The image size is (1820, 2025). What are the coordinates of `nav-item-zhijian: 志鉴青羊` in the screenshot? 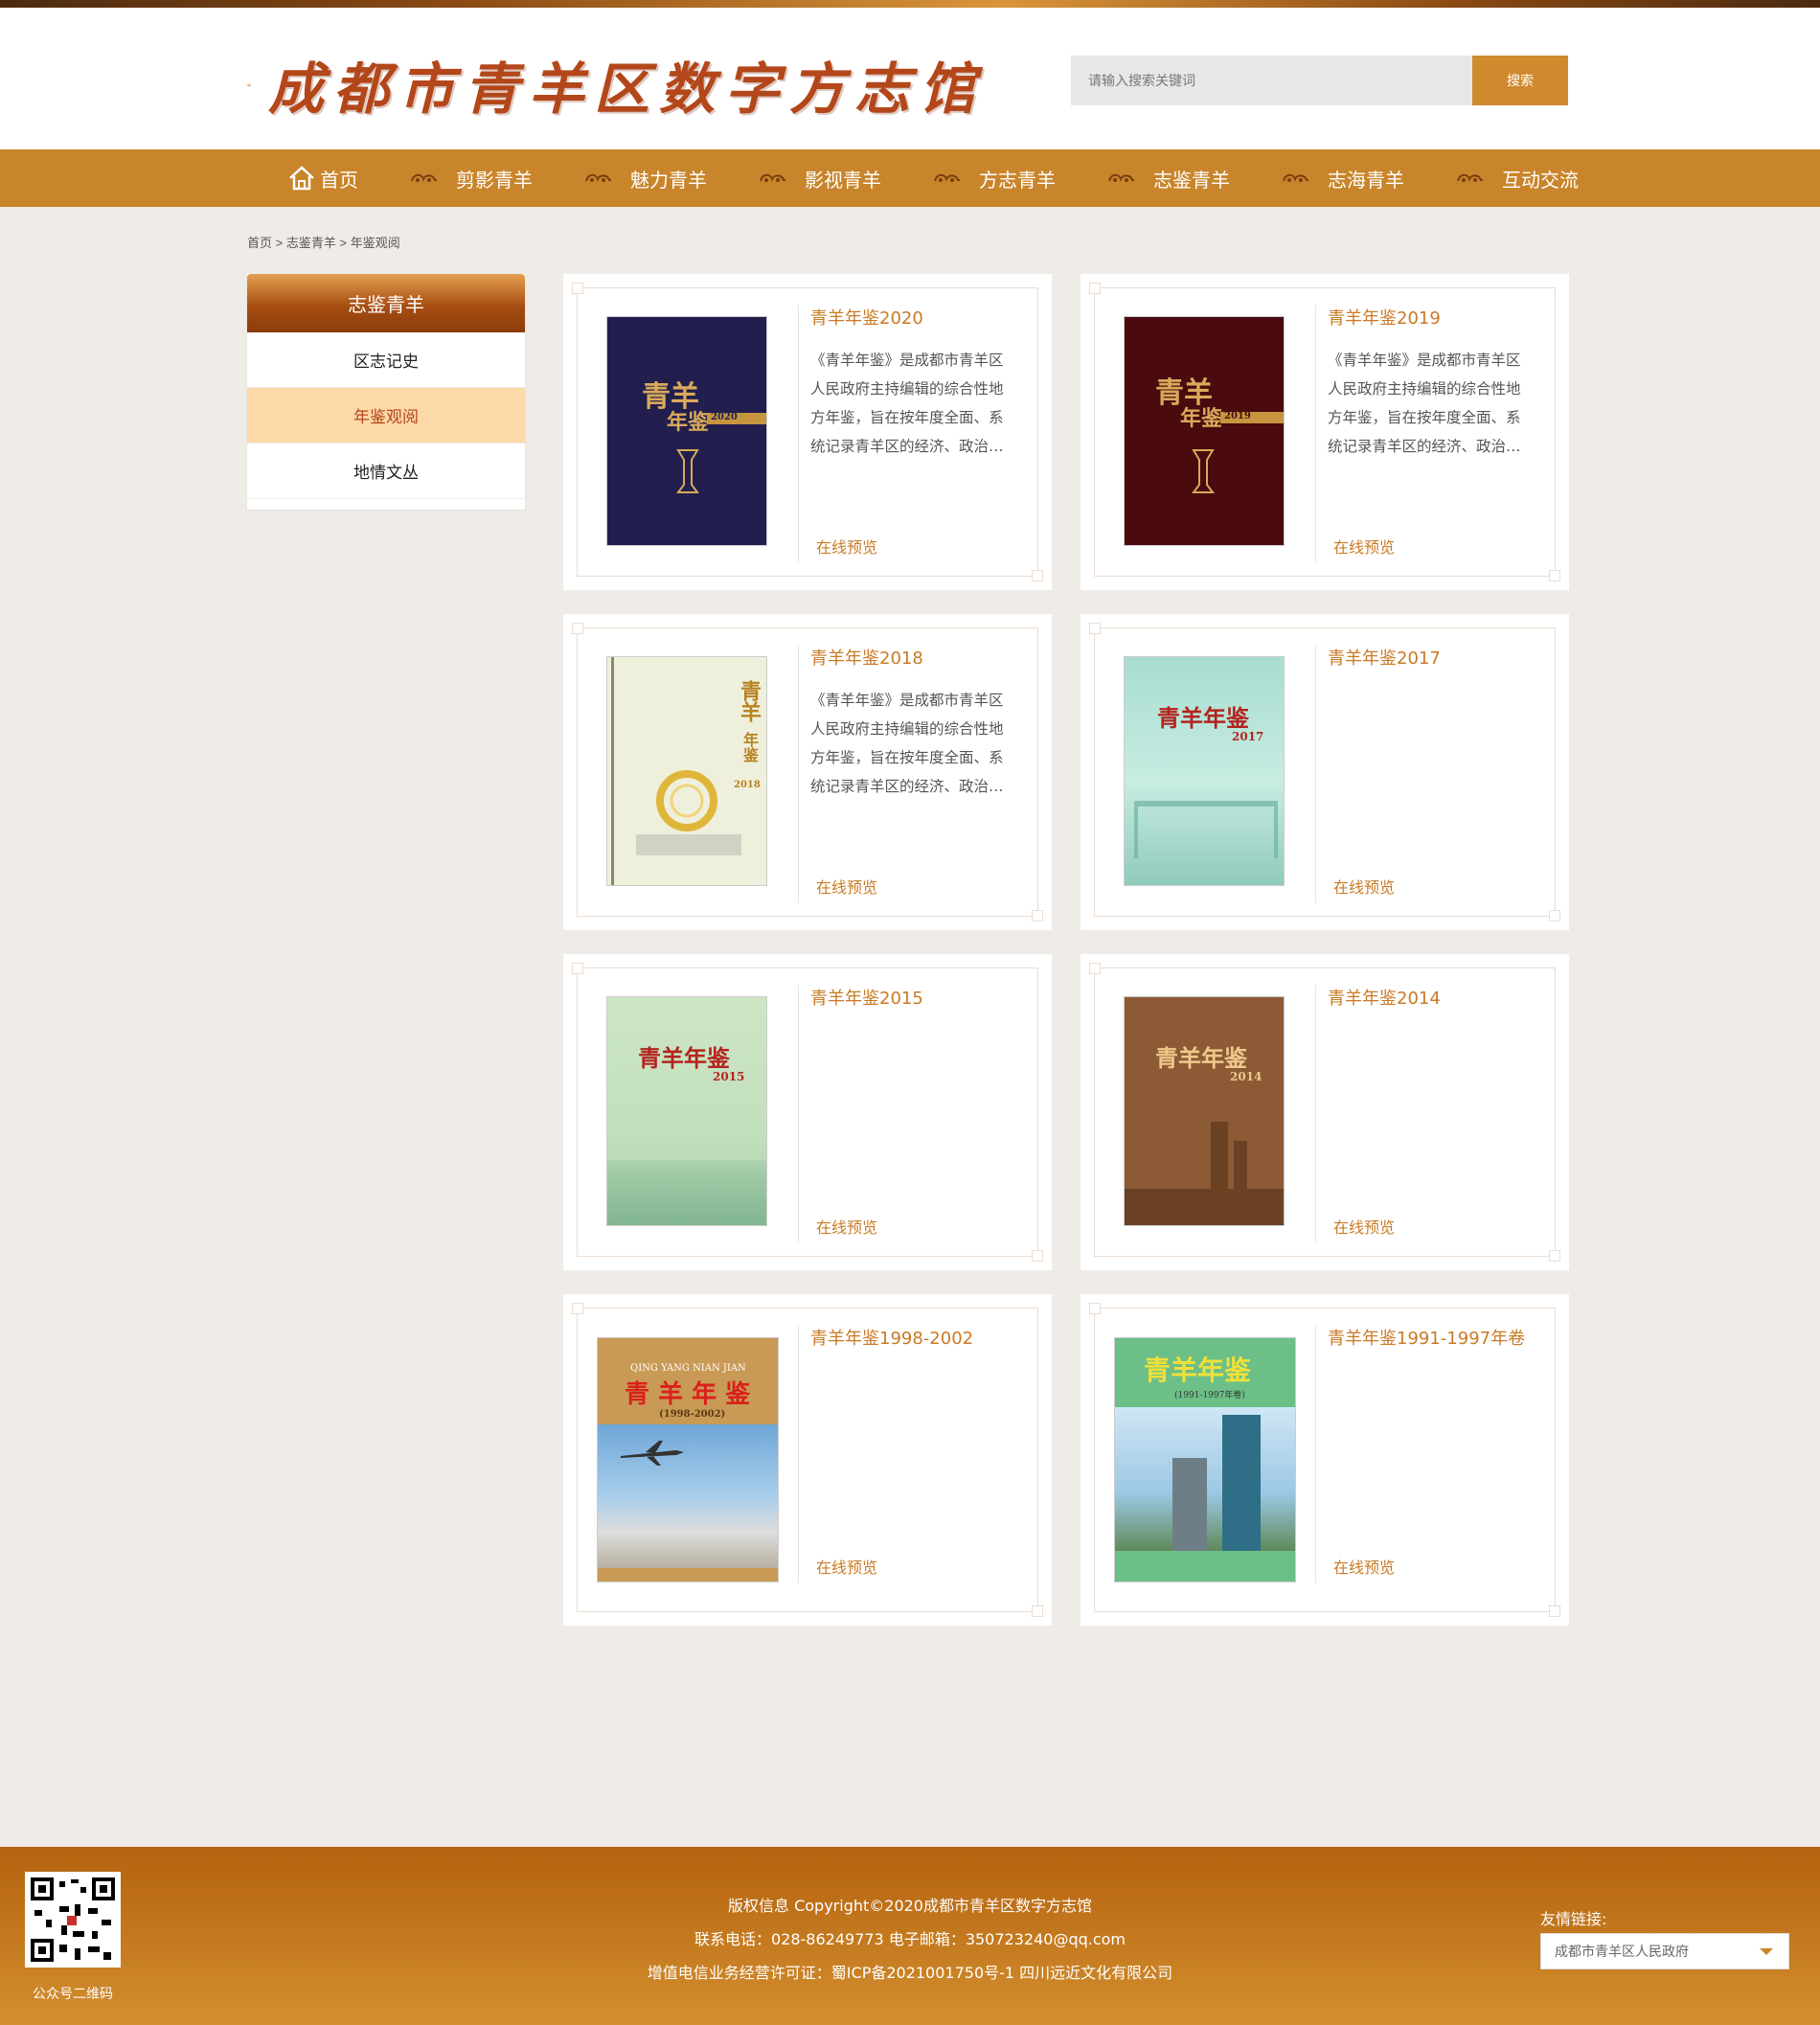 It's located at (1169, 178).